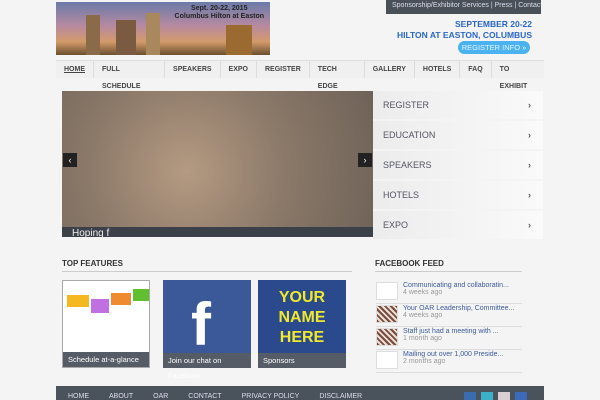 The width and height of the screenshot is (600, 400). Describe the element at coordinates (207, 265) in the screenshot. I see `top-features-heading: TOP FEATURES` at that location.